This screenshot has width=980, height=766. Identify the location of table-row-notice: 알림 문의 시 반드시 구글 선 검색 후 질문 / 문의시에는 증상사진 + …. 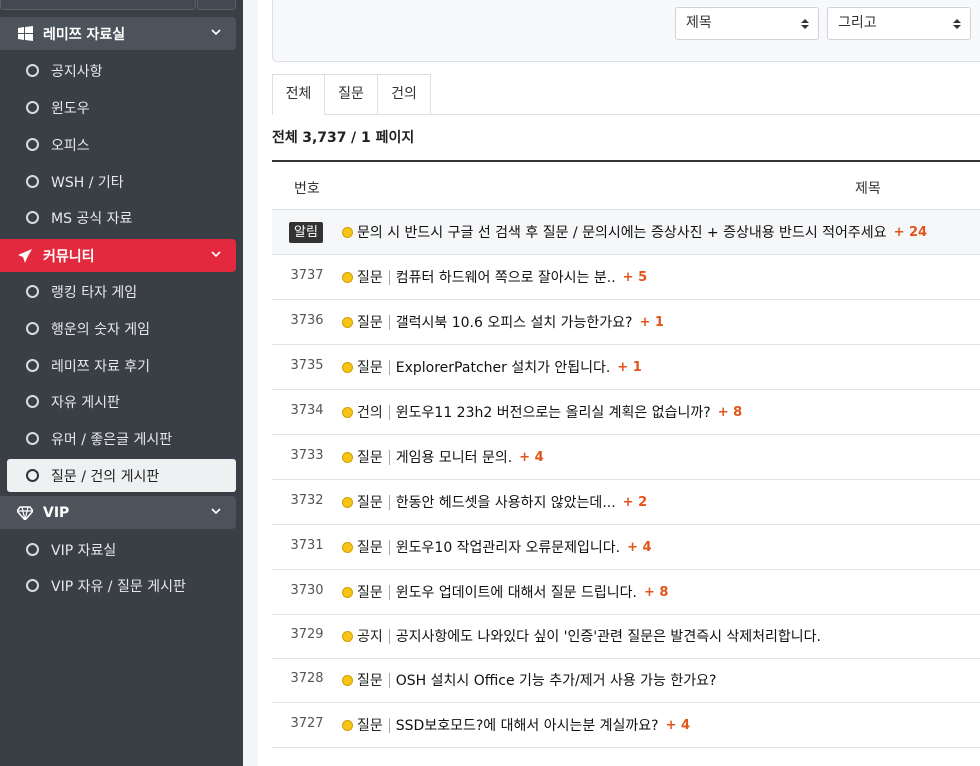
(626, 232).